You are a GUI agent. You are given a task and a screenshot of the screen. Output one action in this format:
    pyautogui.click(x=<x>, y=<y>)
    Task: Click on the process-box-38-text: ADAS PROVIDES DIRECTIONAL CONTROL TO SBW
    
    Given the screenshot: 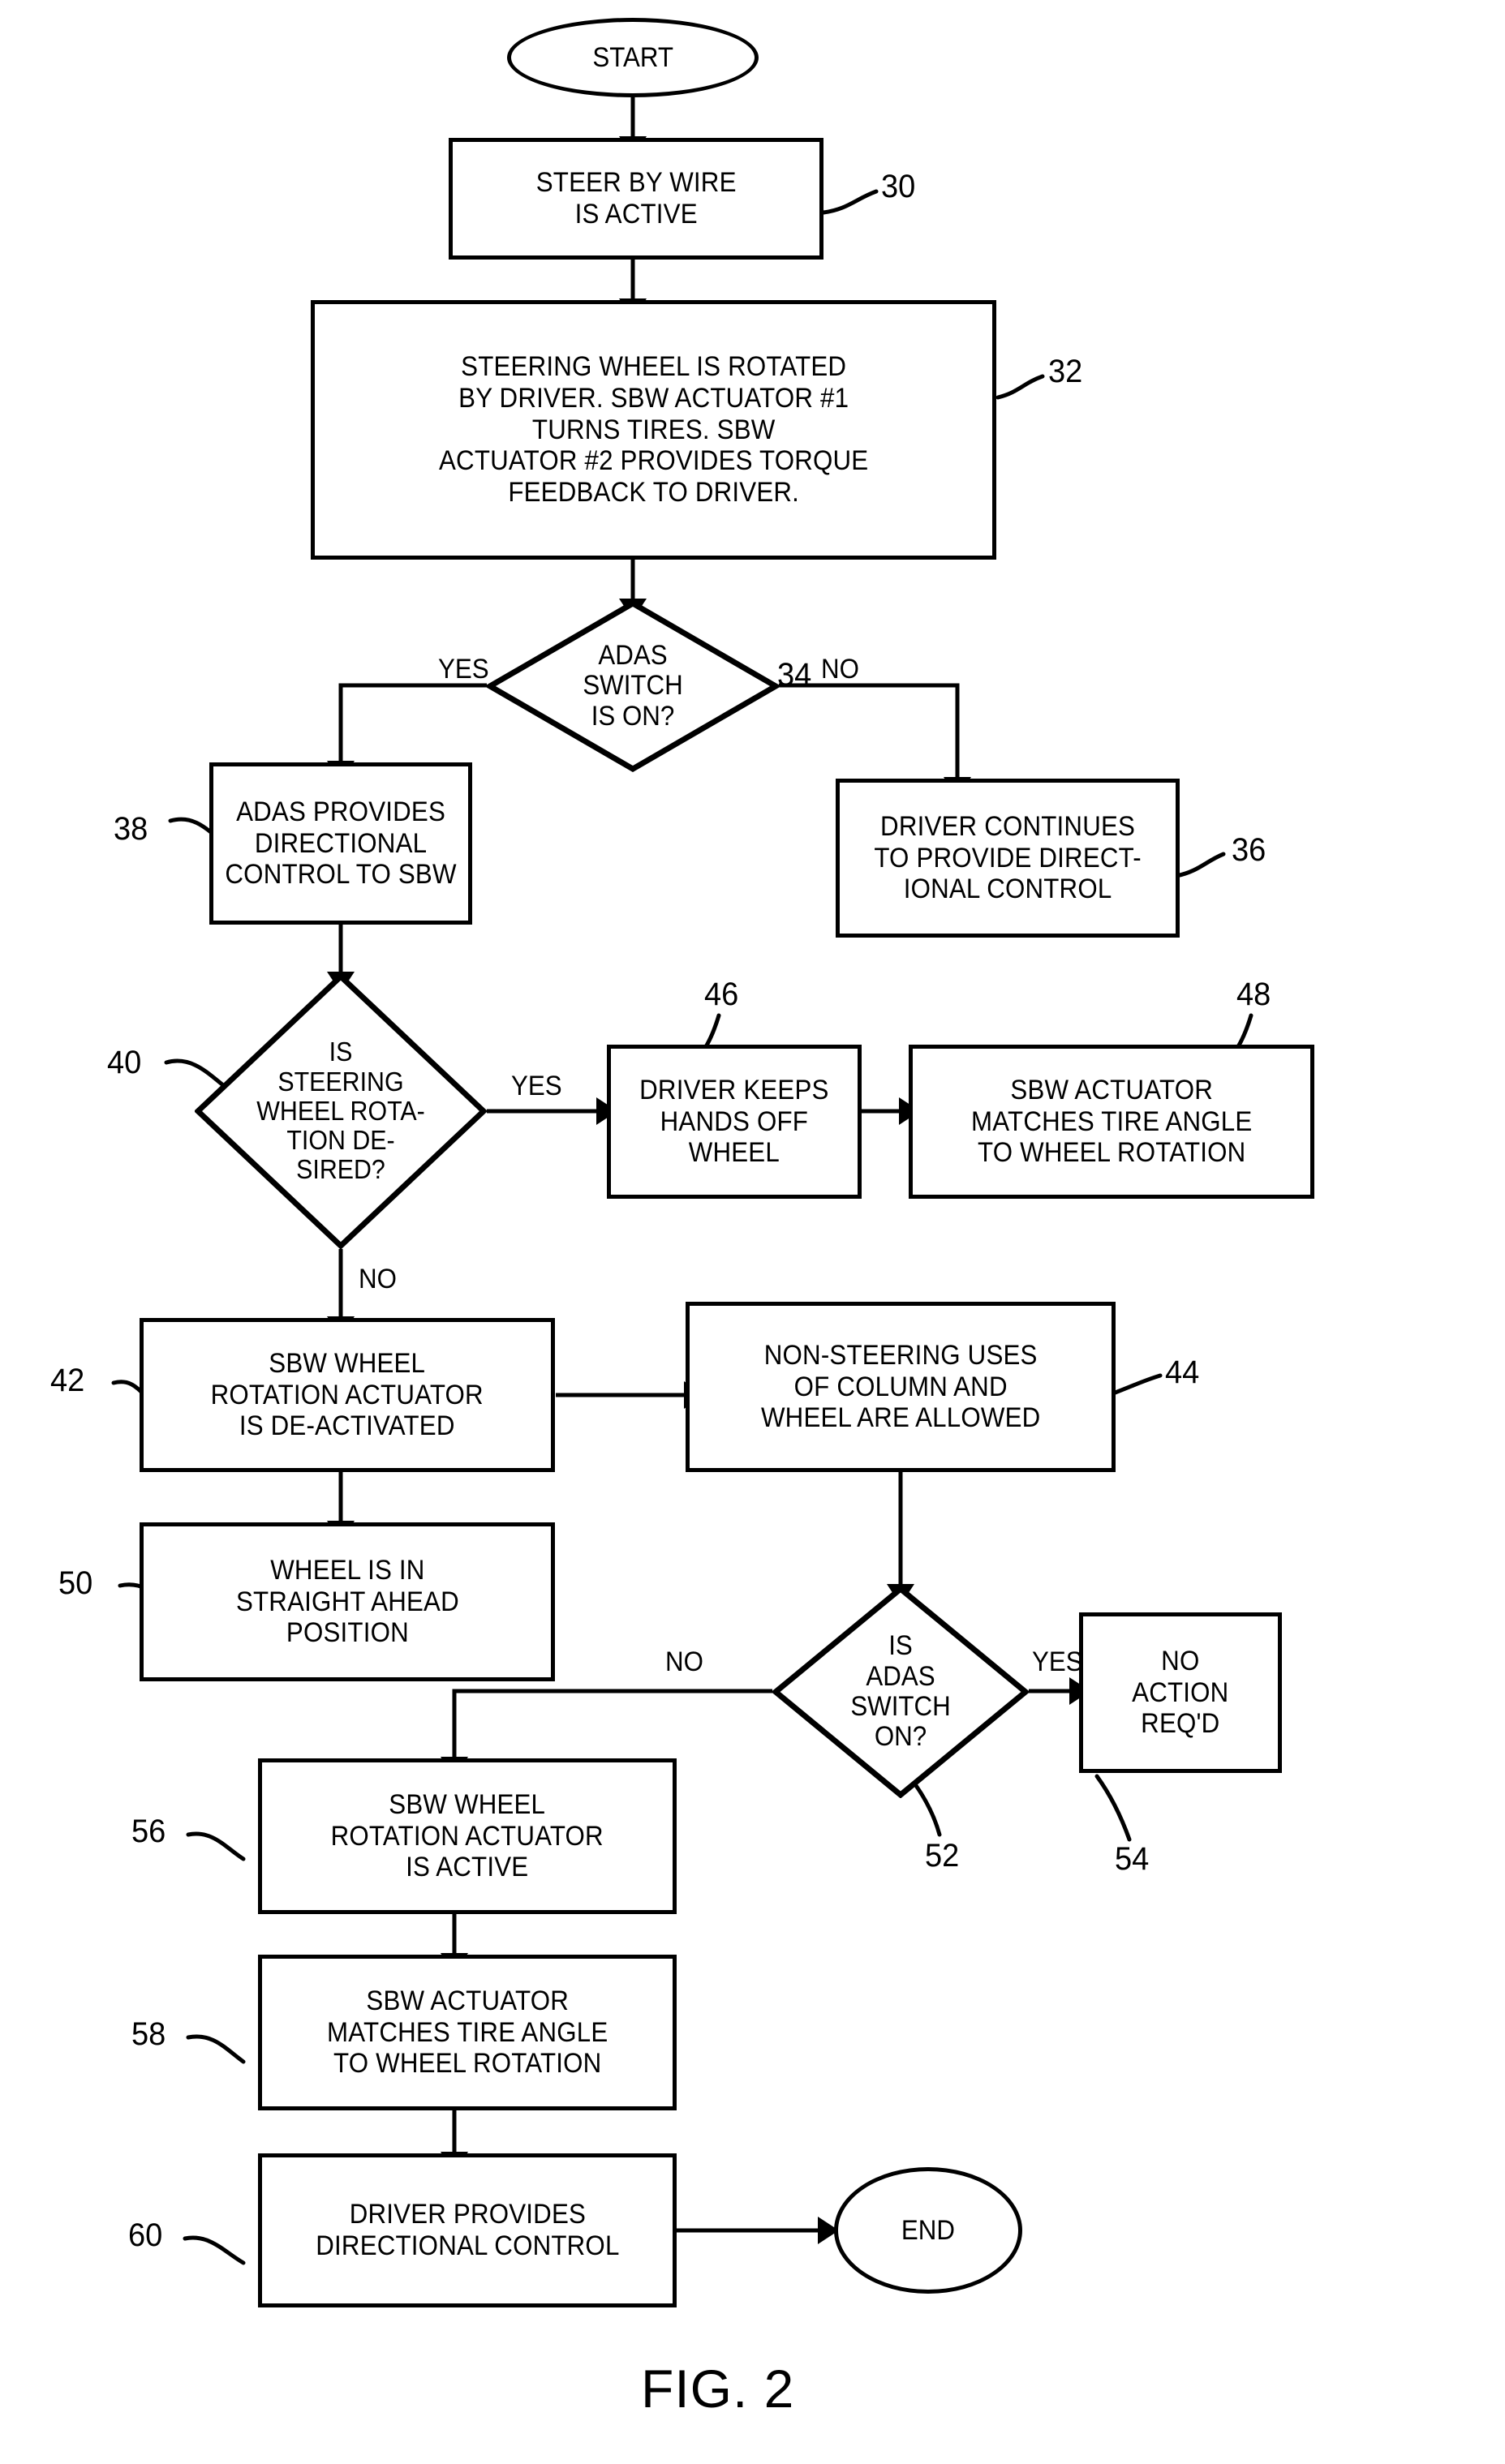 What is the action you would take?
    pyautogui.click(x=341, y=843)
    